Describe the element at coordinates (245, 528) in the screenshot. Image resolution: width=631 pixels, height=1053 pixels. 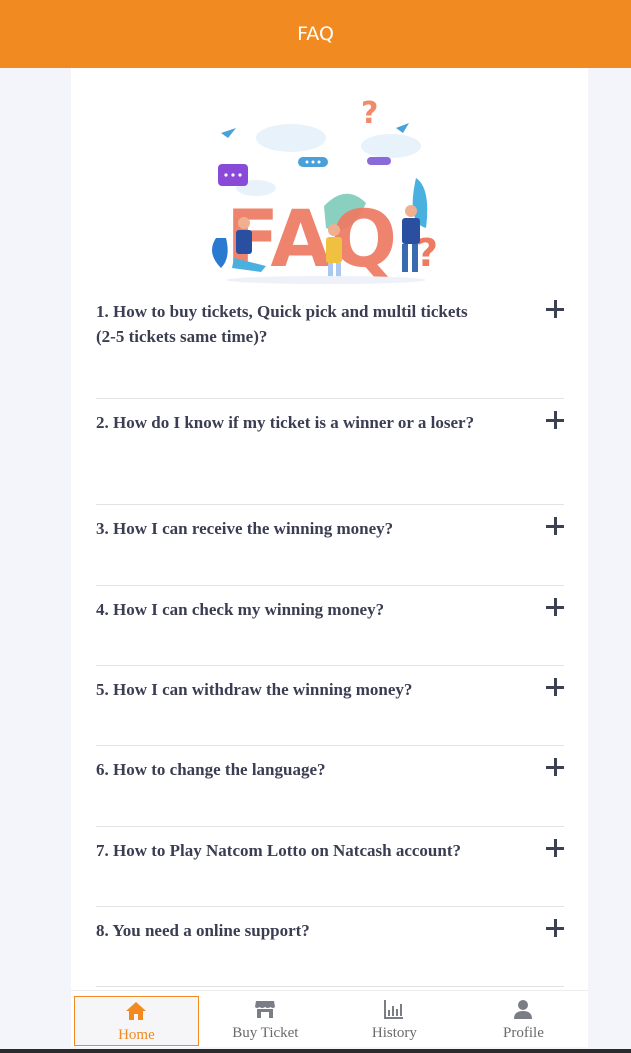
I see `faq-question: 3. How I can receive the winning money?` at that location.